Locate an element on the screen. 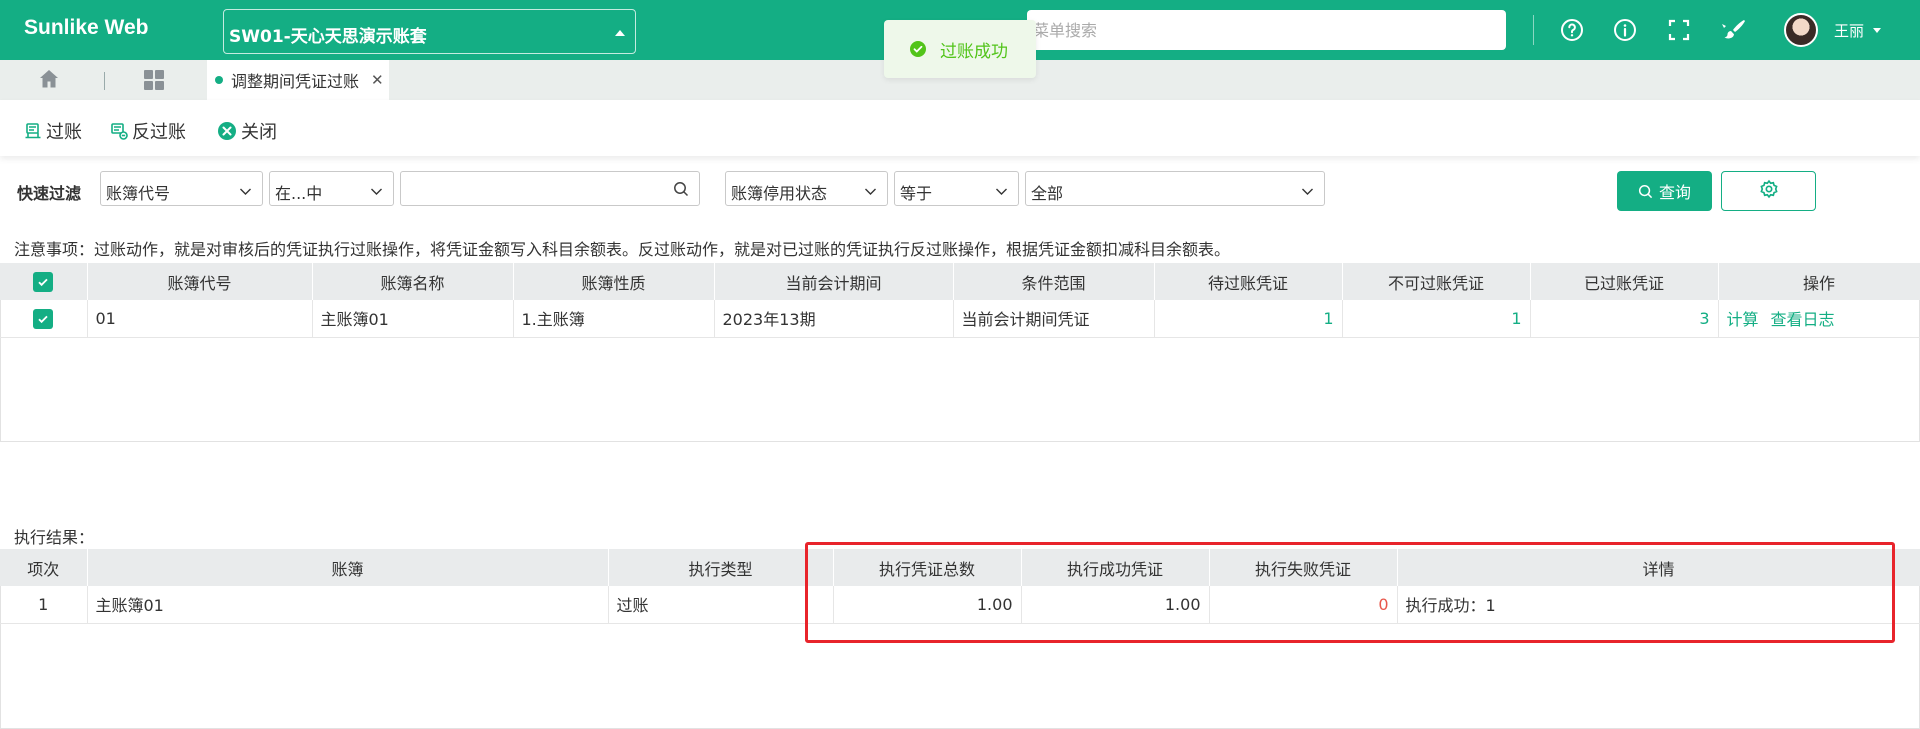 The image size is (1920, 729). post-button: 过账 is located at coordinates (53, 131).